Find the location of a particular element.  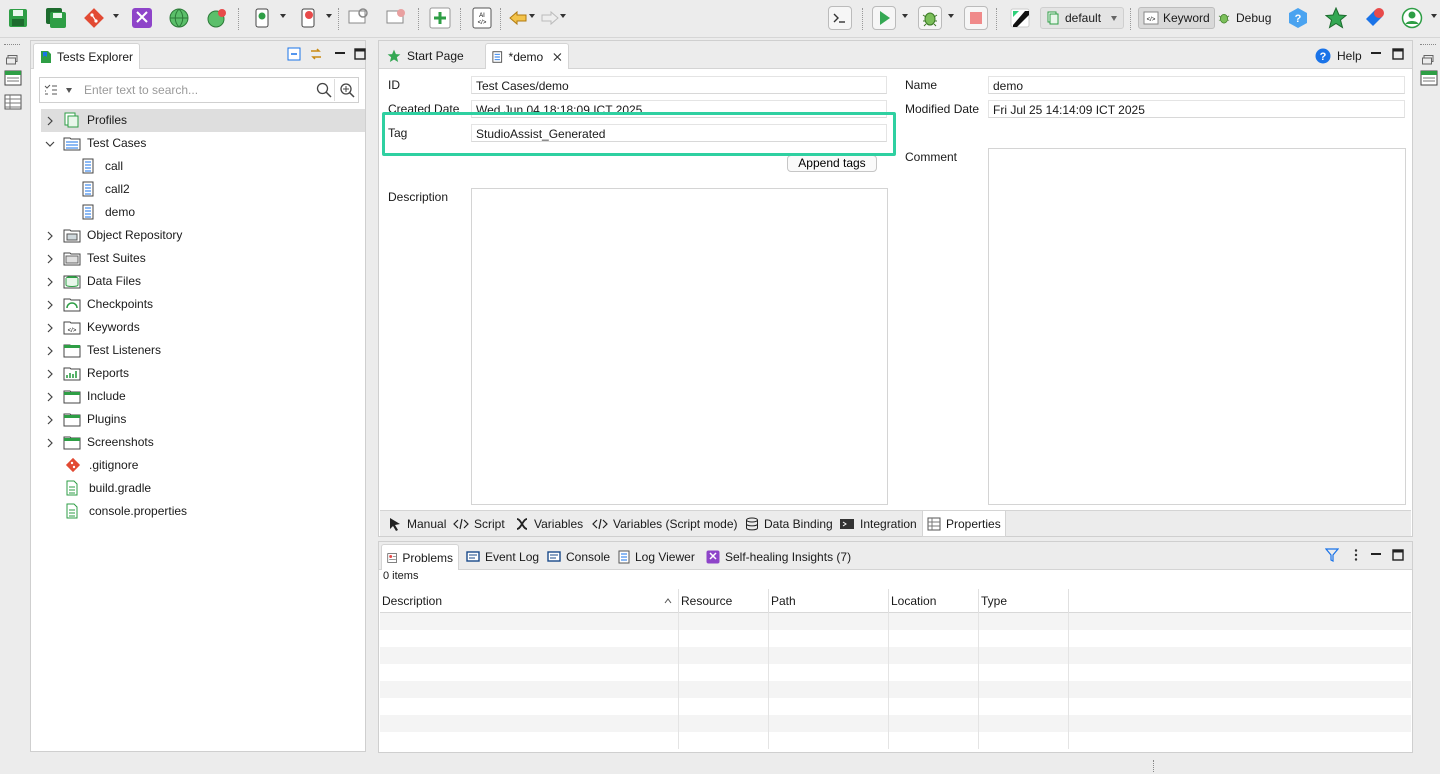

filter-dropdown-icon is located at coordinates (69, 90).